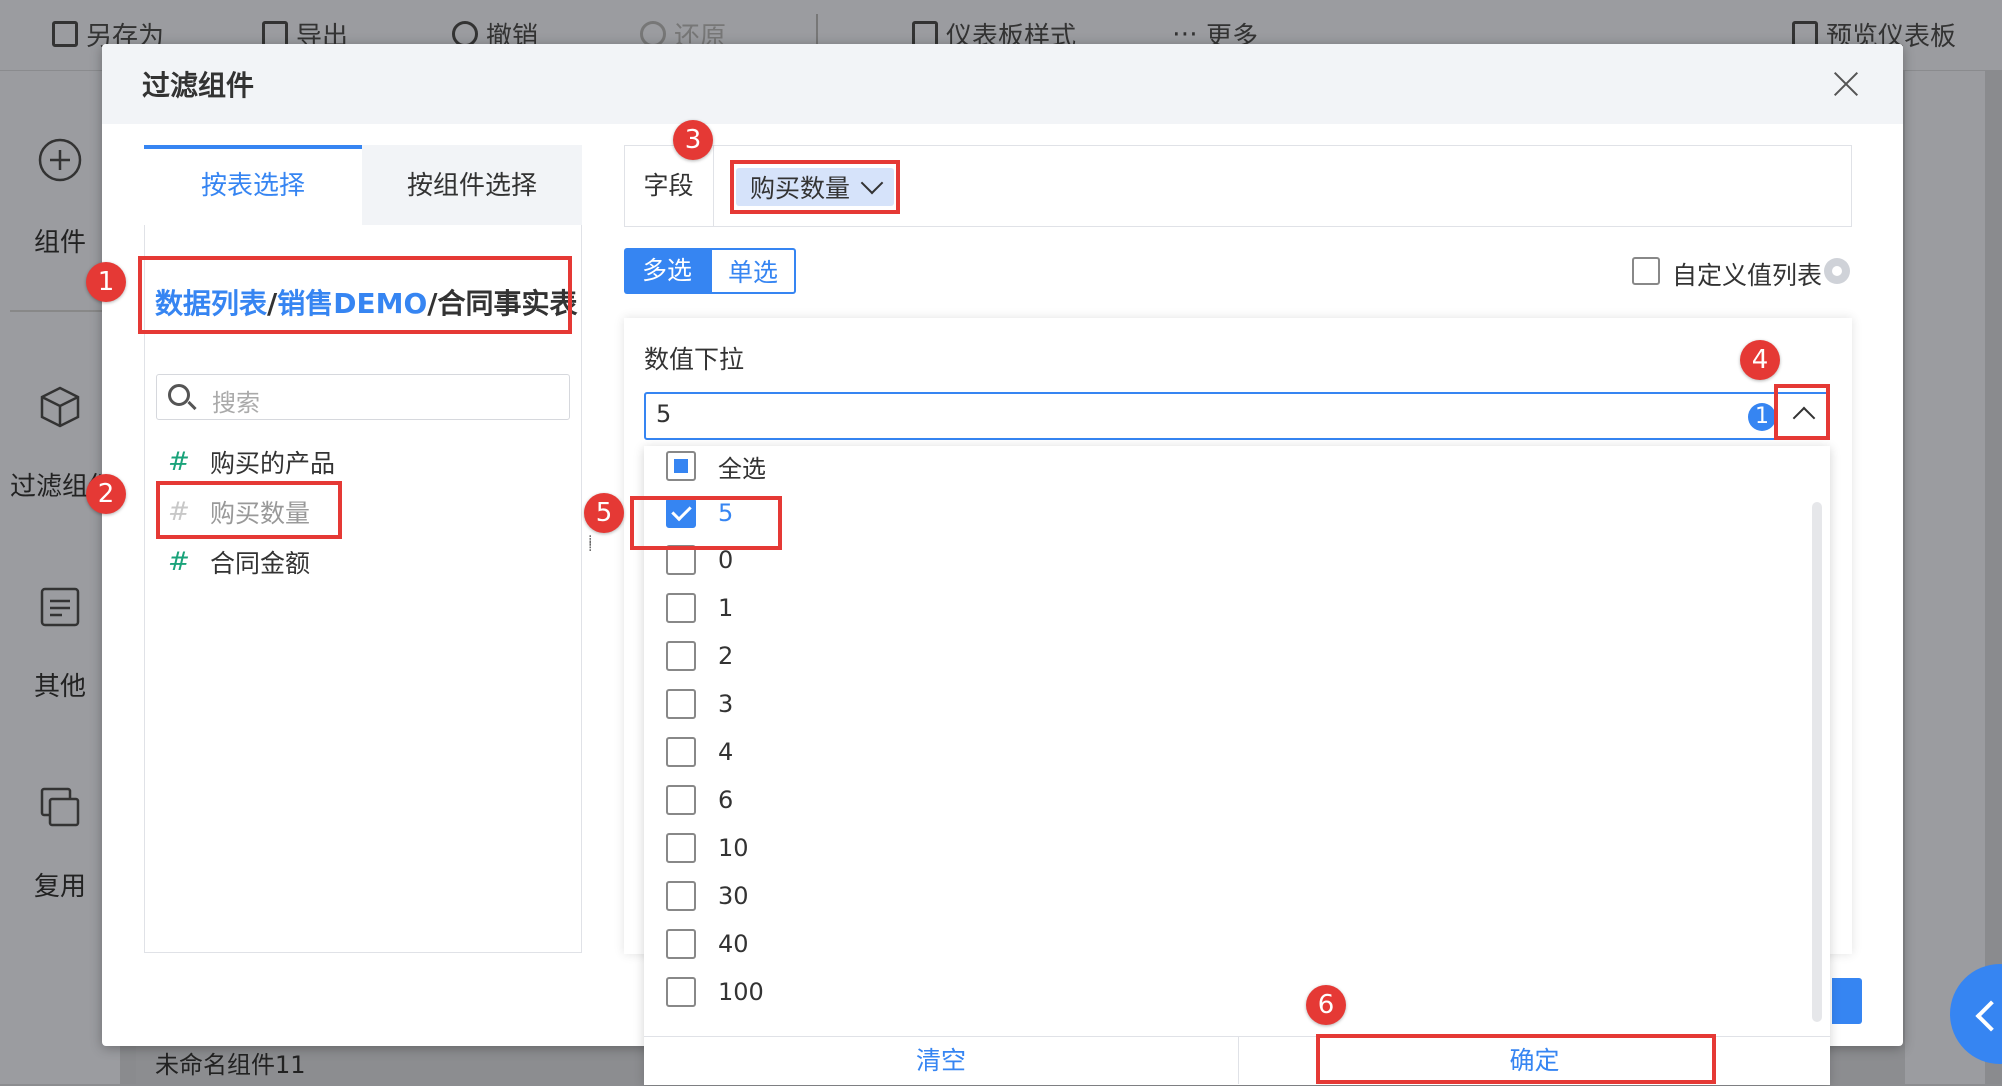 The height and width of the screenshot is (1086, 2002). I want to click on plus-circle-icon, so click(60, 160).